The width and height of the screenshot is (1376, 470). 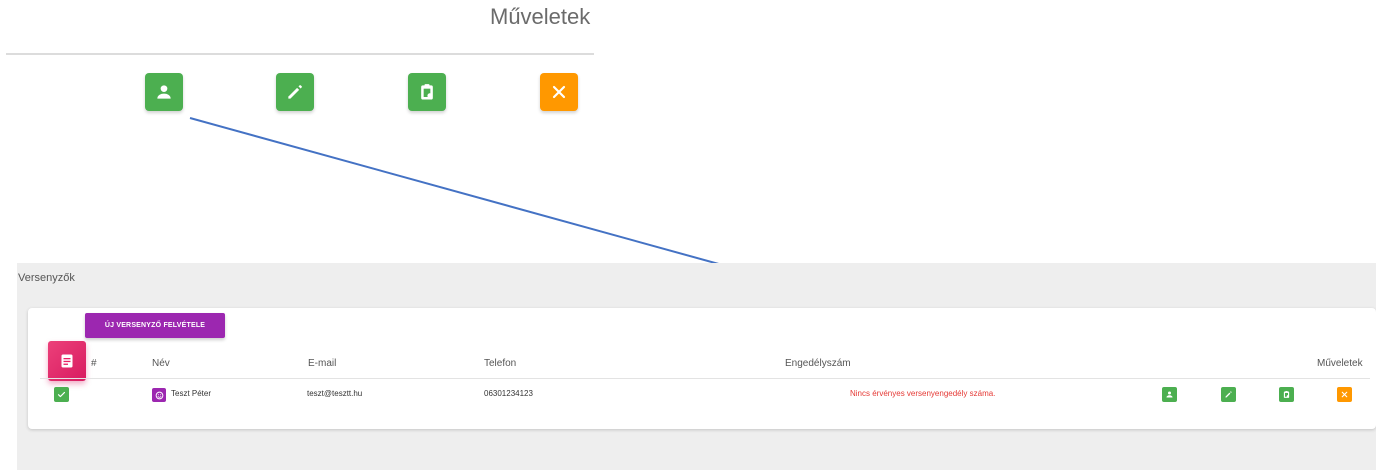 I want to click on column-header-actions: Műveletek, so click(x=1340, y=363).